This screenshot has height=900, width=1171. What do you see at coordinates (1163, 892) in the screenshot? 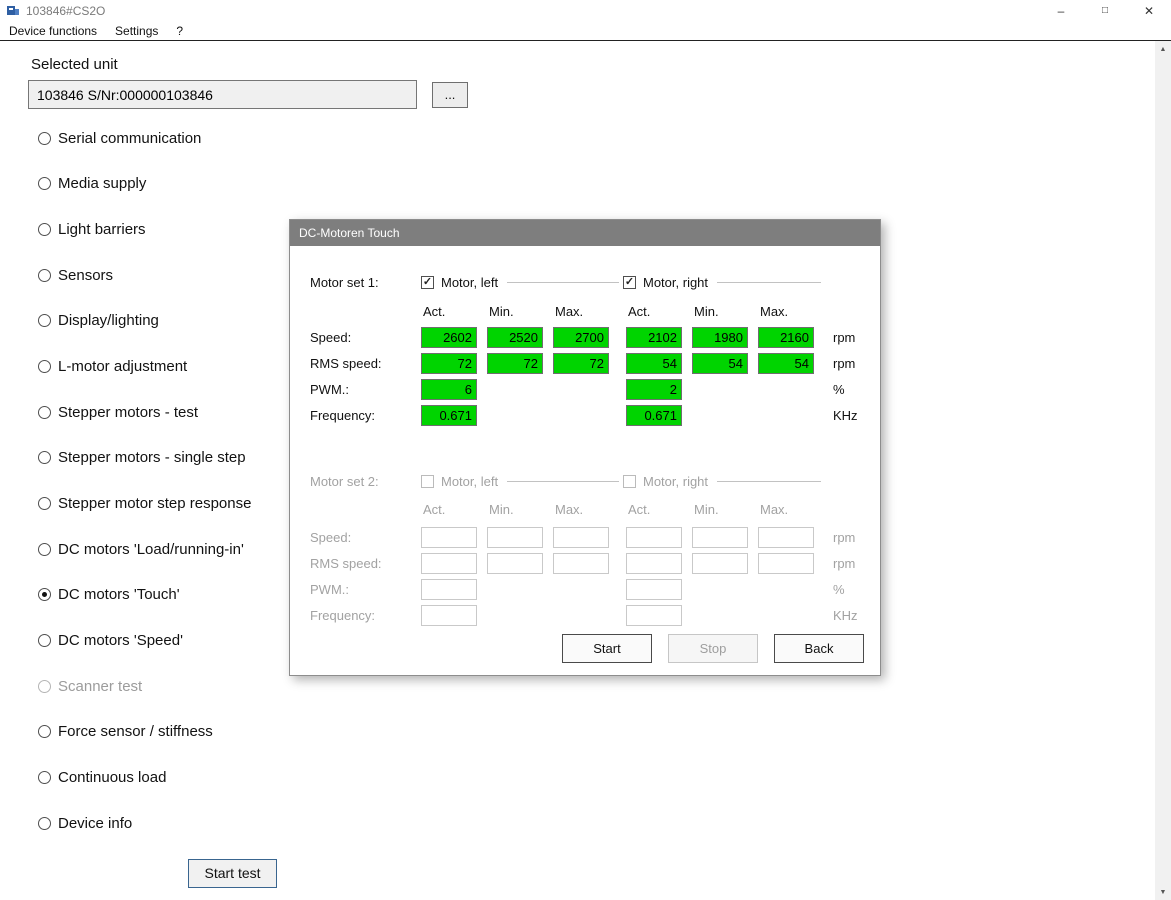
I see `scroll-down-icon: ▼` at bounding box center [1163, 892].